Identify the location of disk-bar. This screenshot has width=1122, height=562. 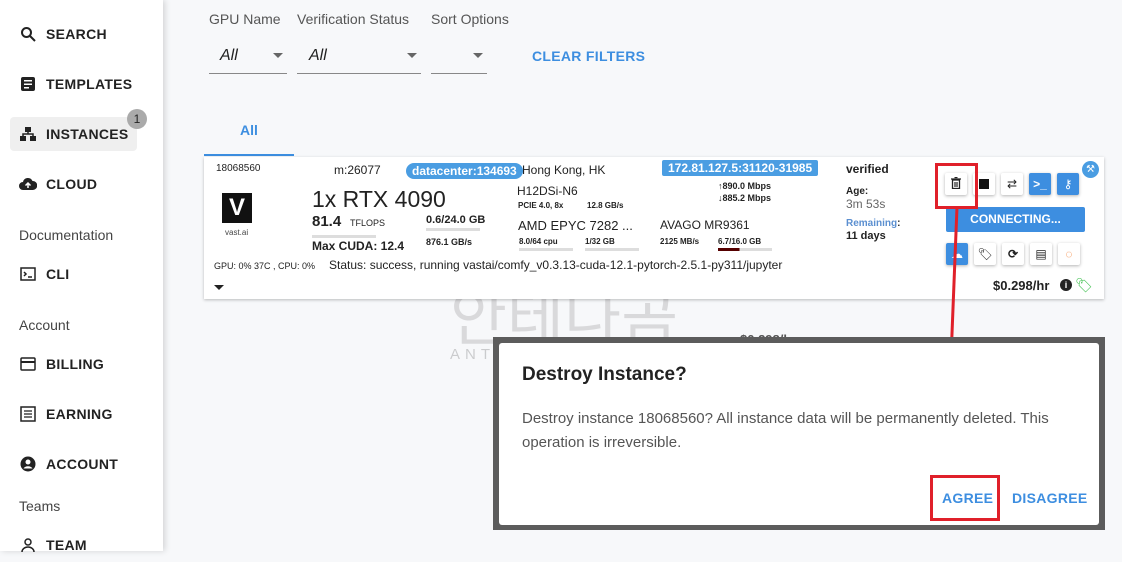
(745, 249).